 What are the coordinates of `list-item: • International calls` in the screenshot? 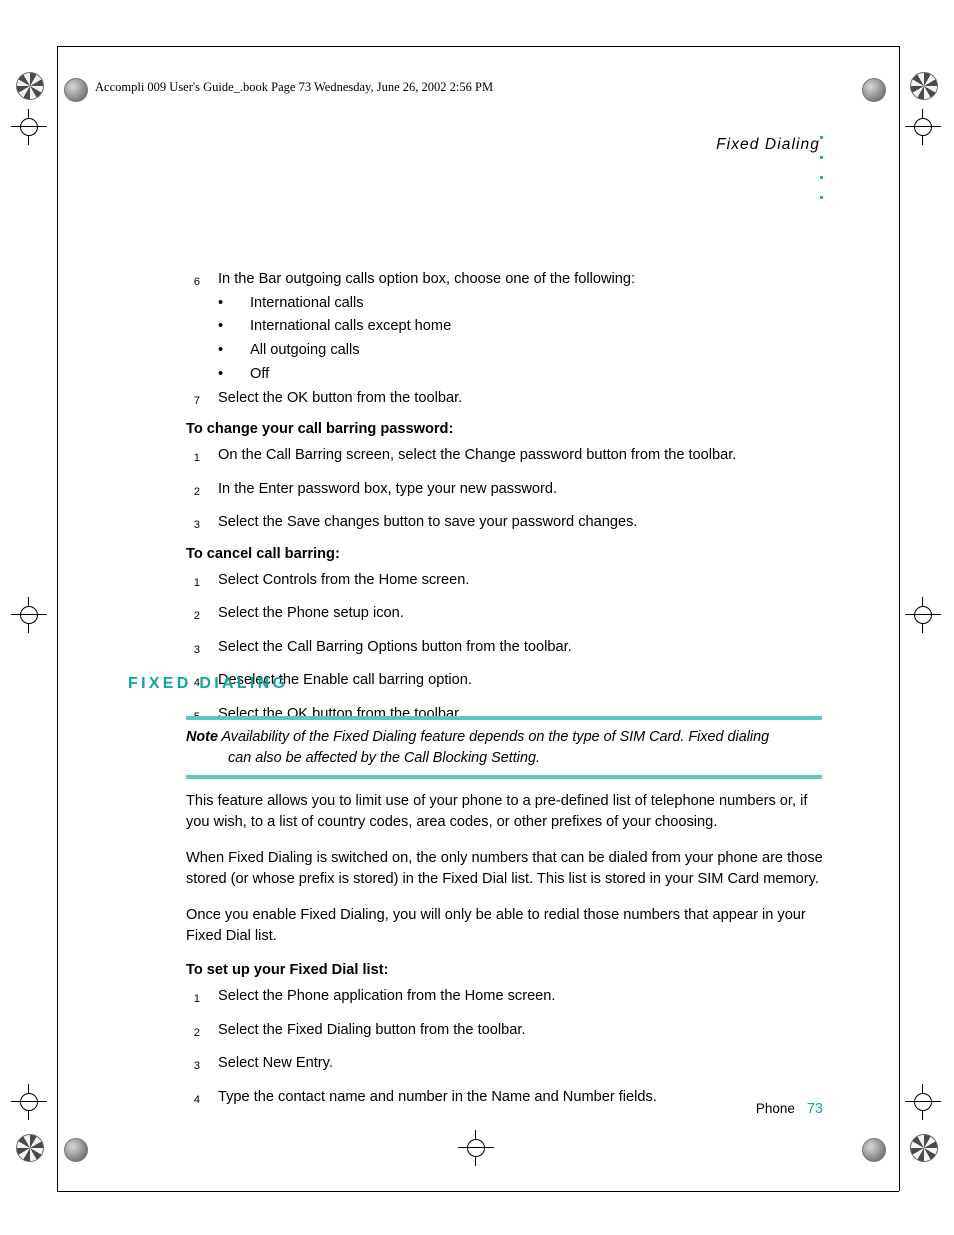 It's located at (520, 304).